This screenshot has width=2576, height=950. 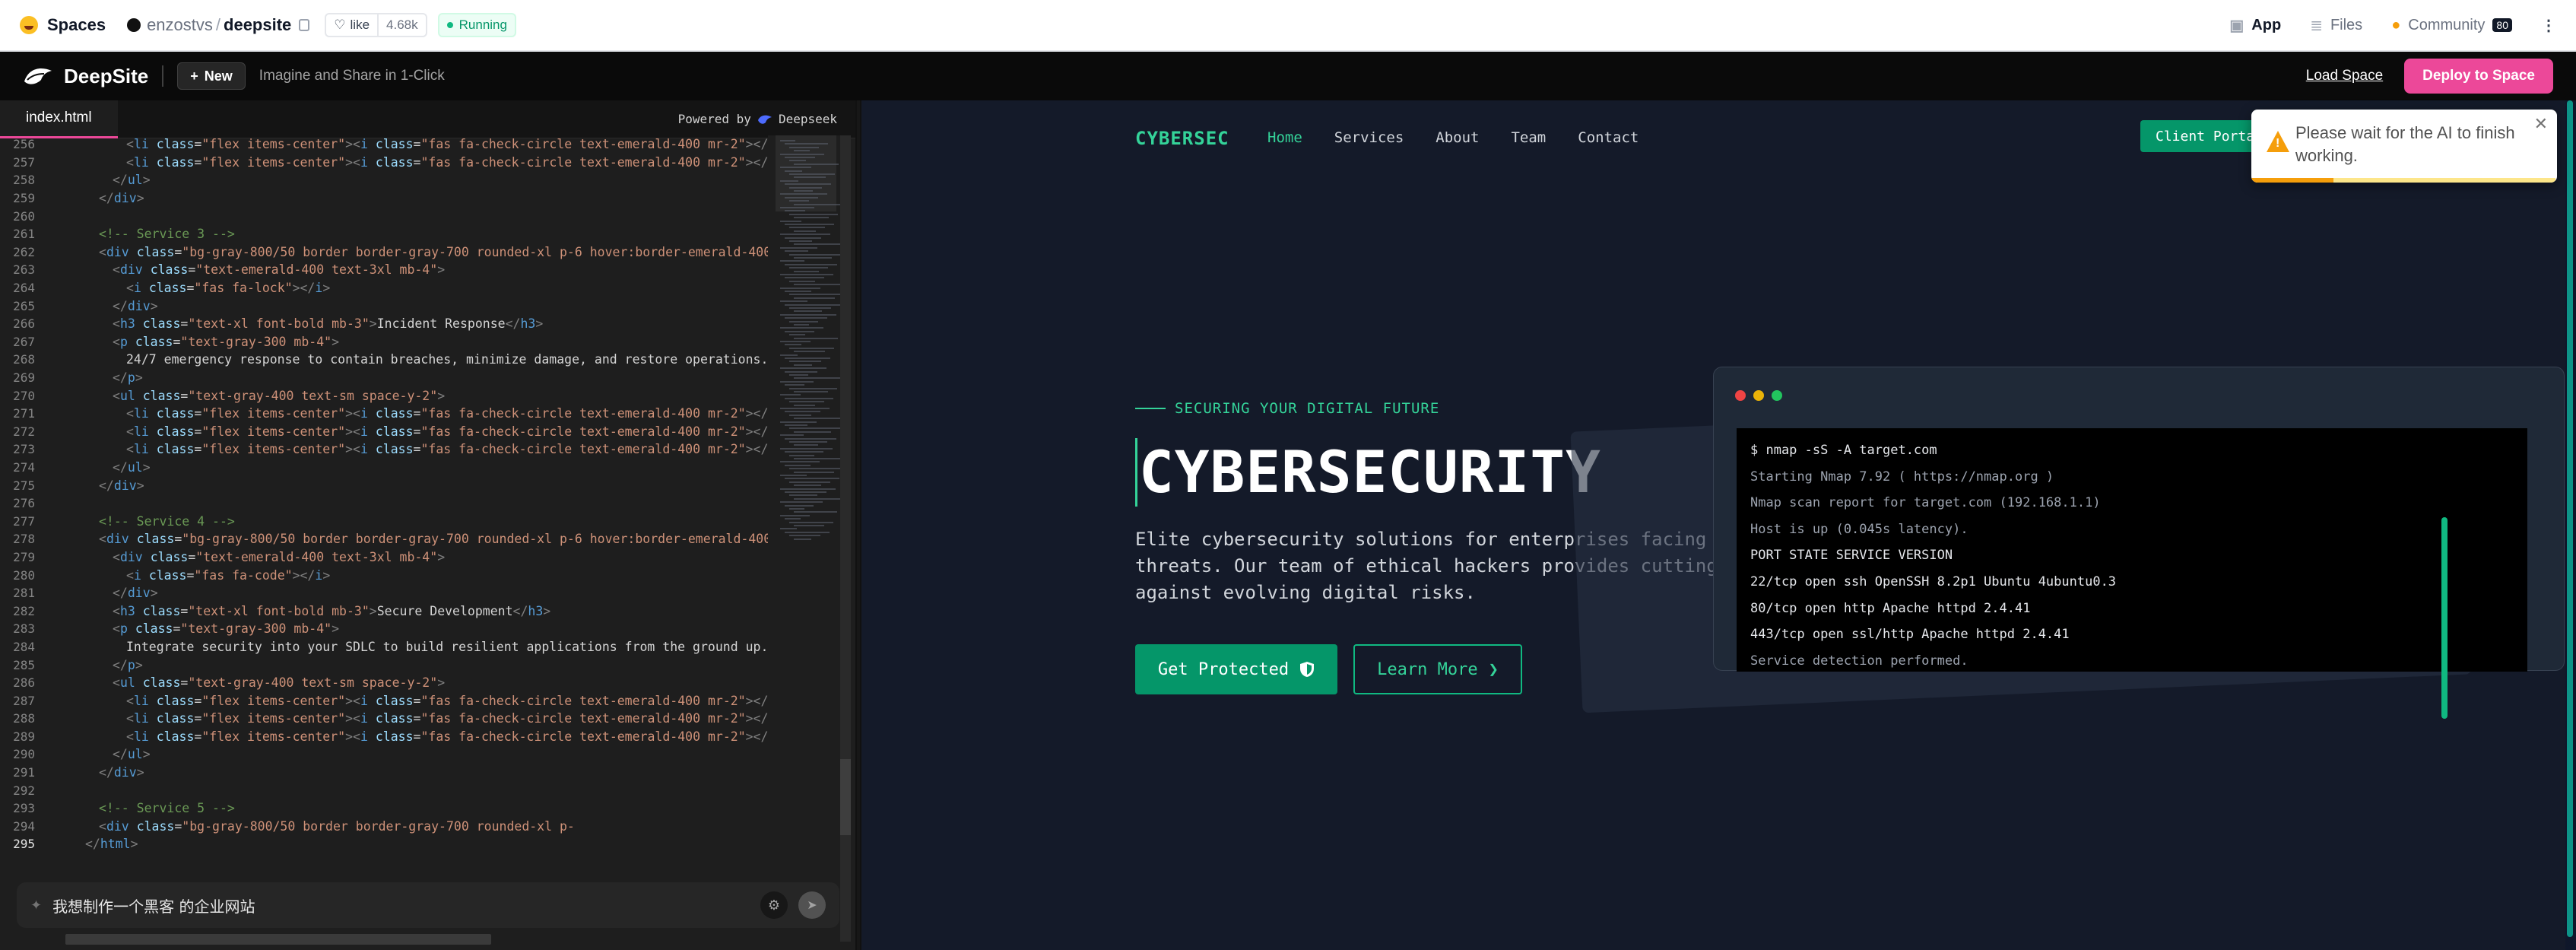 What do you see at coordinates (384, 844) in the screenshot?
I see `code-line: 295 </html>` at bounding box center [384, 844].